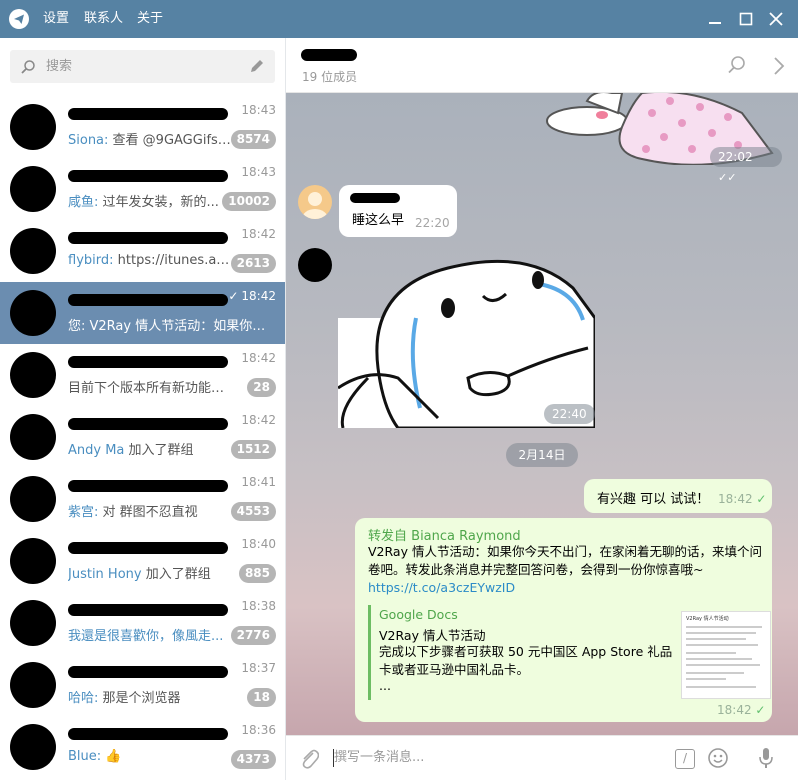 The height and width of the screenshot is (780, 798). I want to click on chat-title-redacted, so click(329, 55).